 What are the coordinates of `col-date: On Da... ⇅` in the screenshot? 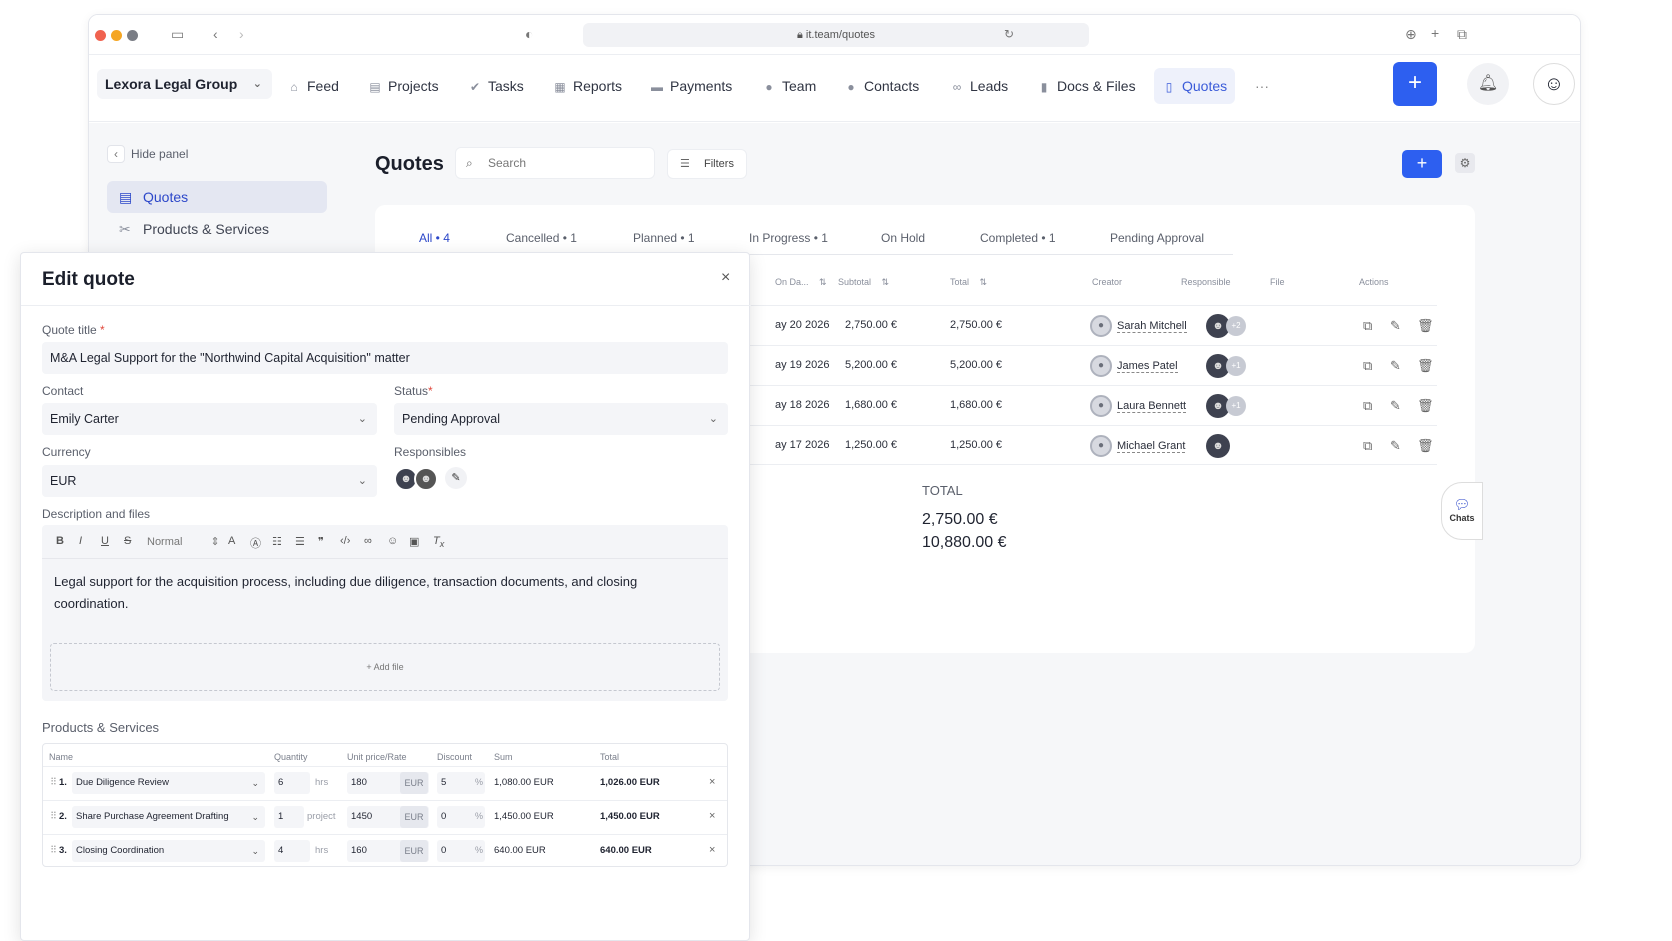 It's located at (801, 282).